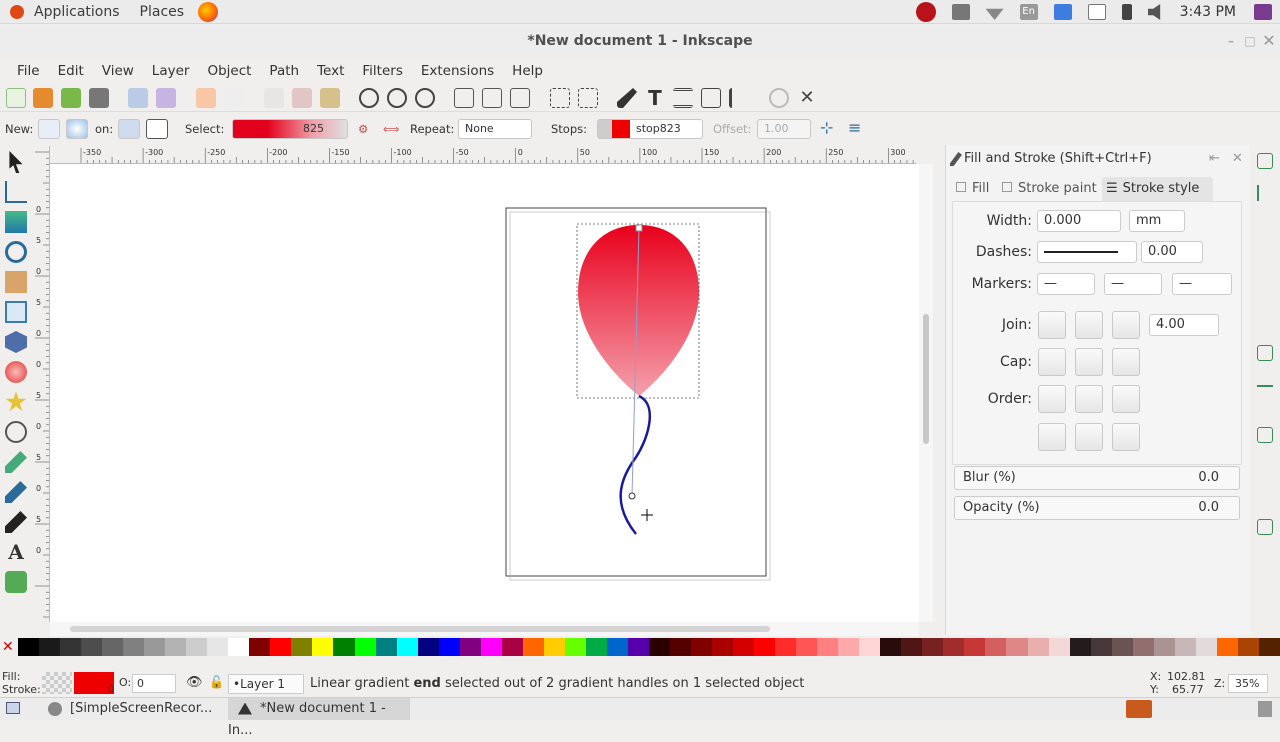 This screenshot has height=742, width=1280. What do you see at coordinates (274, 98) in the screenshot?
I see `copy-icon` at bounding box center [274, 98].